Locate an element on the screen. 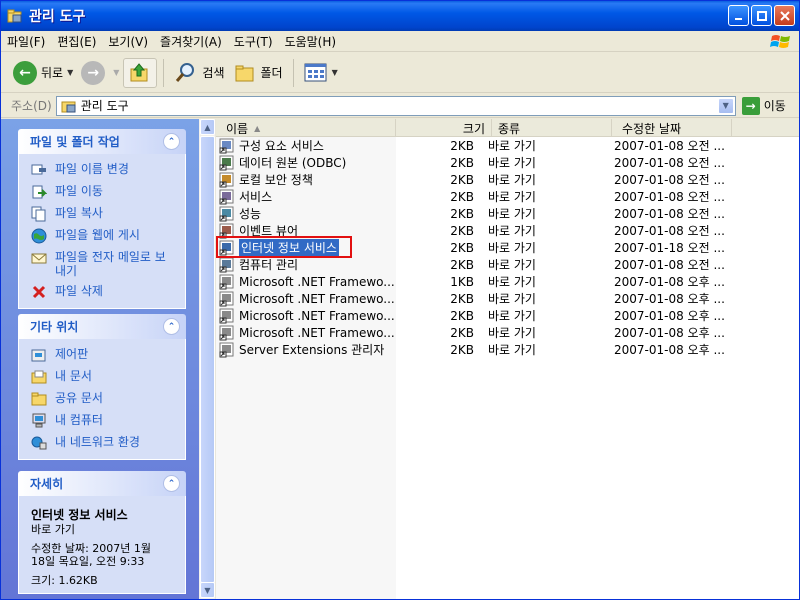 This screenshot has height=600, width=800. file-name: 로컬 보안 정책 is located at coordinates (276, 180).